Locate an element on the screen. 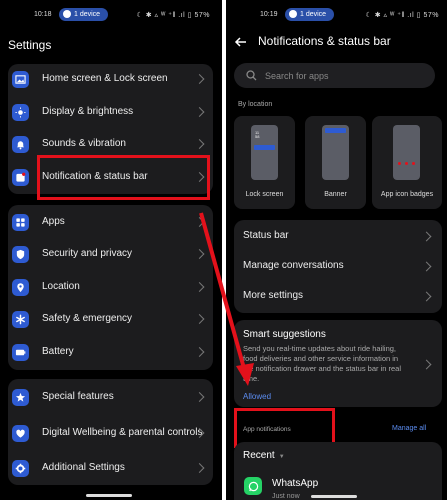 The width and height of the screenshot is (447, 500). settings-item-location: Location is located at coordinates (110, 287).